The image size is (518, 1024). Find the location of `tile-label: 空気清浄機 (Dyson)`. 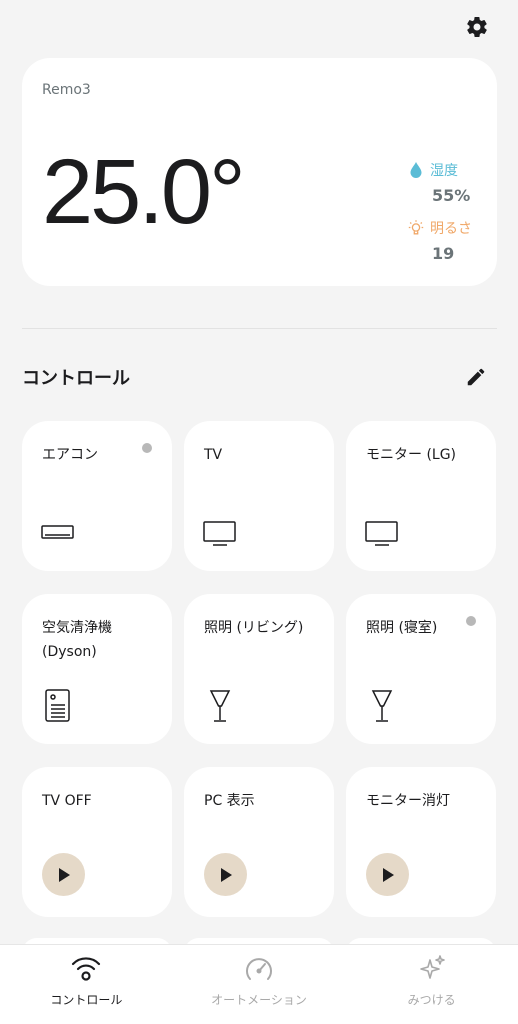

tile-label: 空気清浄機 (Dyson) is located at coordinates (77, 640).